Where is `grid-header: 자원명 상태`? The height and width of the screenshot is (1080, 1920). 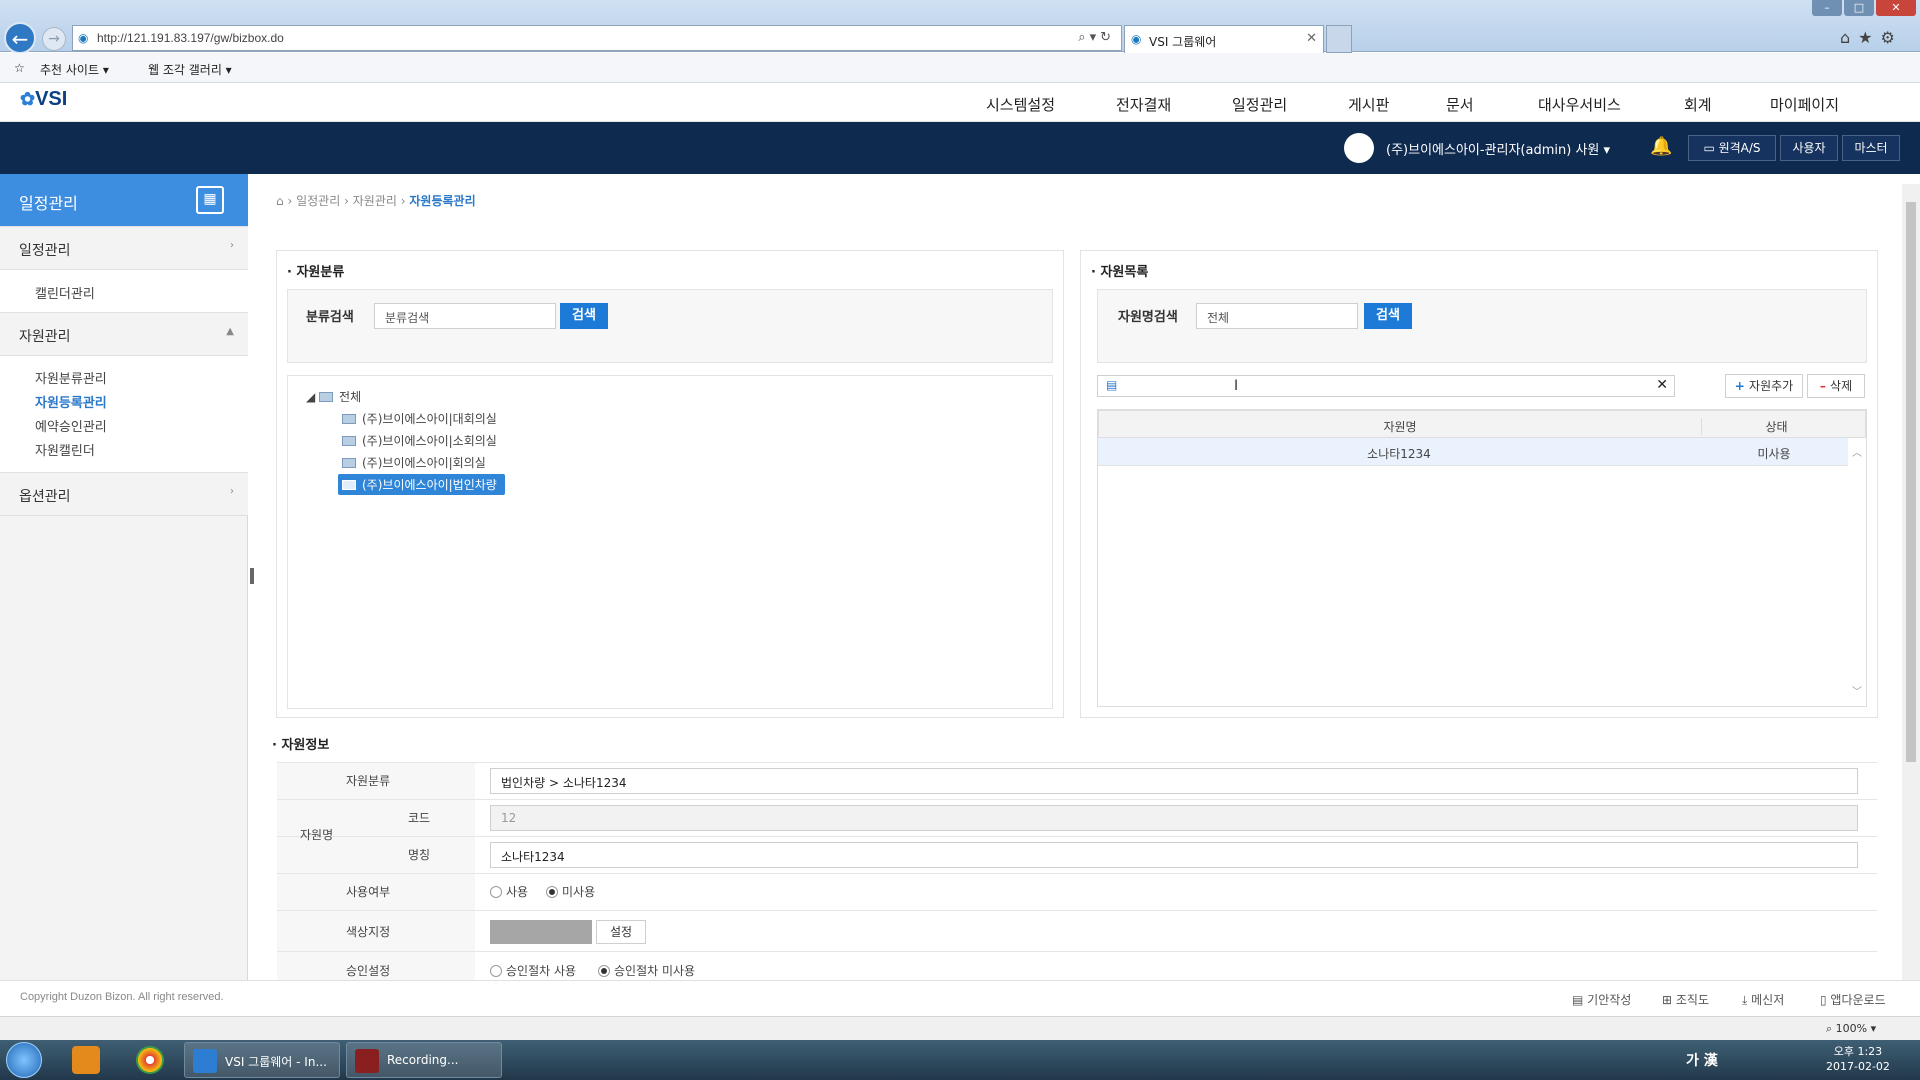 grid-header: 자원명 상태 is located at coordinates (1482, 424).